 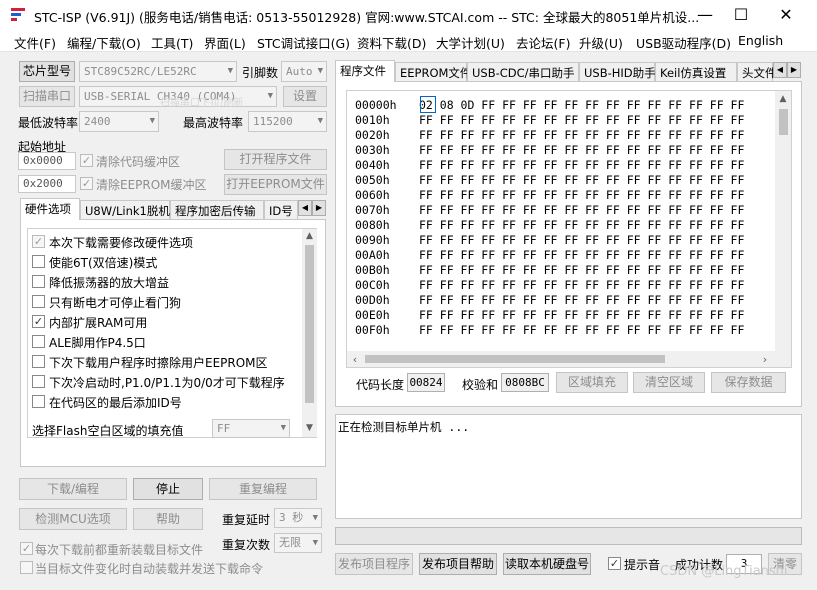 What do you see at coordinates (217, 210) in the screenshot?
I see `tab-encrypted-transfer: 程序加密后传输` at bounding box center [217, 210].